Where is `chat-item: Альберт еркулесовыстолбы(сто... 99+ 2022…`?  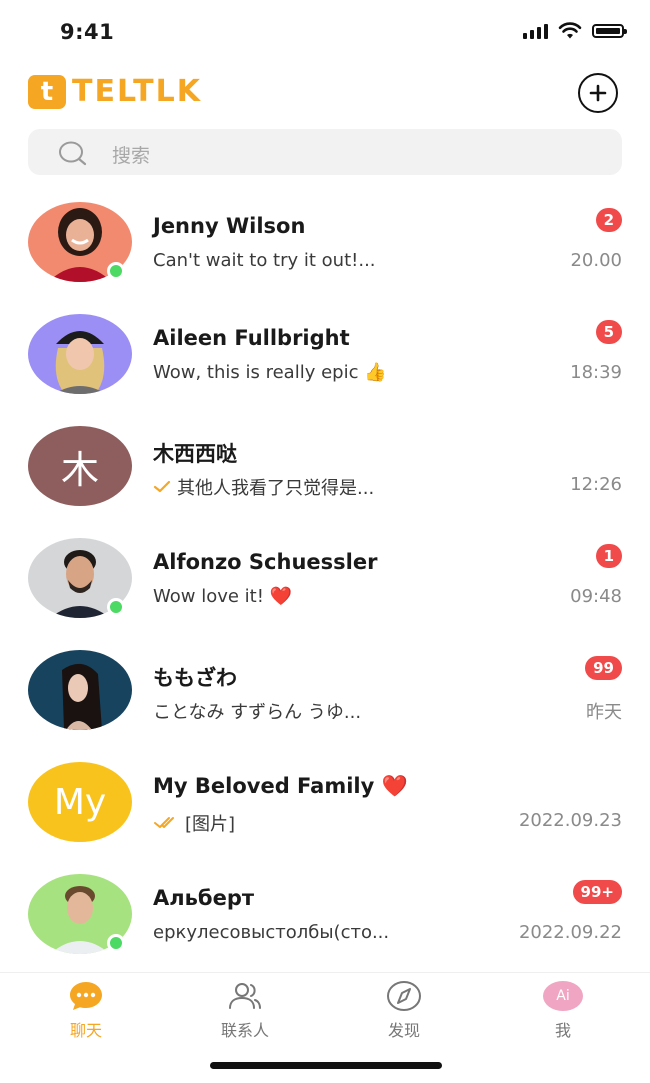 chat-item: Альберт еркулесовыстолбы(сто... 99+ 2022… is located at coordinates (325, 918).